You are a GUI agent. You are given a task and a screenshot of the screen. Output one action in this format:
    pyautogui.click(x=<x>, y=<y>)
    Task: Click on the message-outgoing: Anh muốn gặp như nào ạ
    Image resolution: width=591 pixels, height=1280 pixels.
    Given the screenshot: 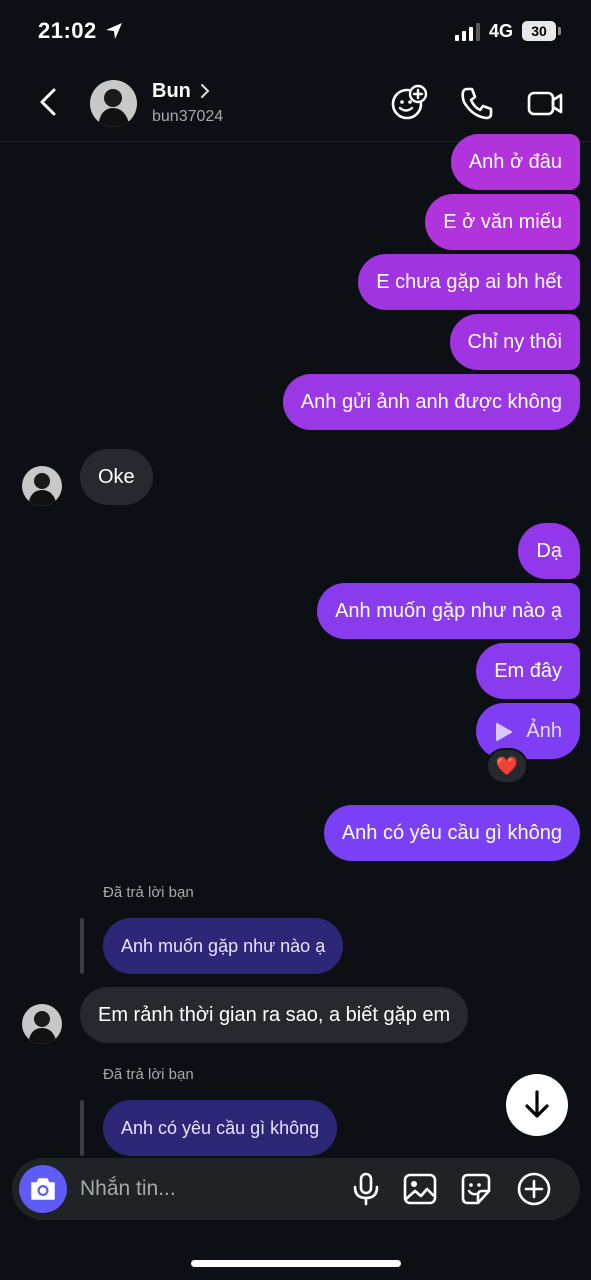 What is the action you would take?
    pyautogui.click(x=448, y=611)
    